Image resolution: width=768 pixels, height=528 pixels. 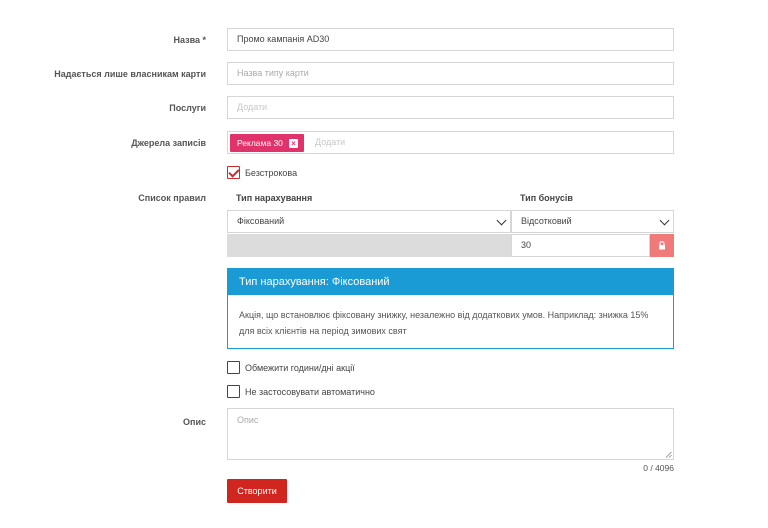 What do you see at coordinates (248, 420) in the screenshot?
I see `description-placeholder: Опис` at bounding box center [248, 420].